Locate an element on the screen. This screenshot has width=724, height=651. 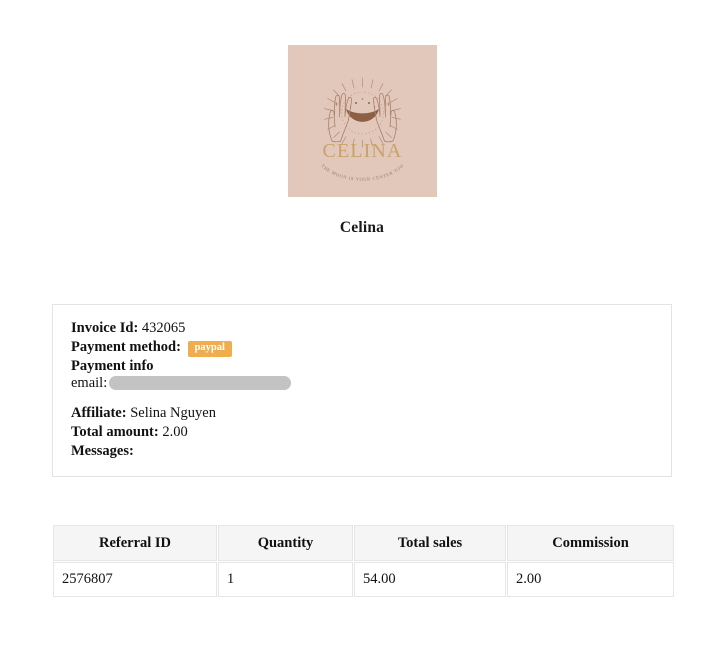
email-redaction-bar is located at coordinates (200, 383).